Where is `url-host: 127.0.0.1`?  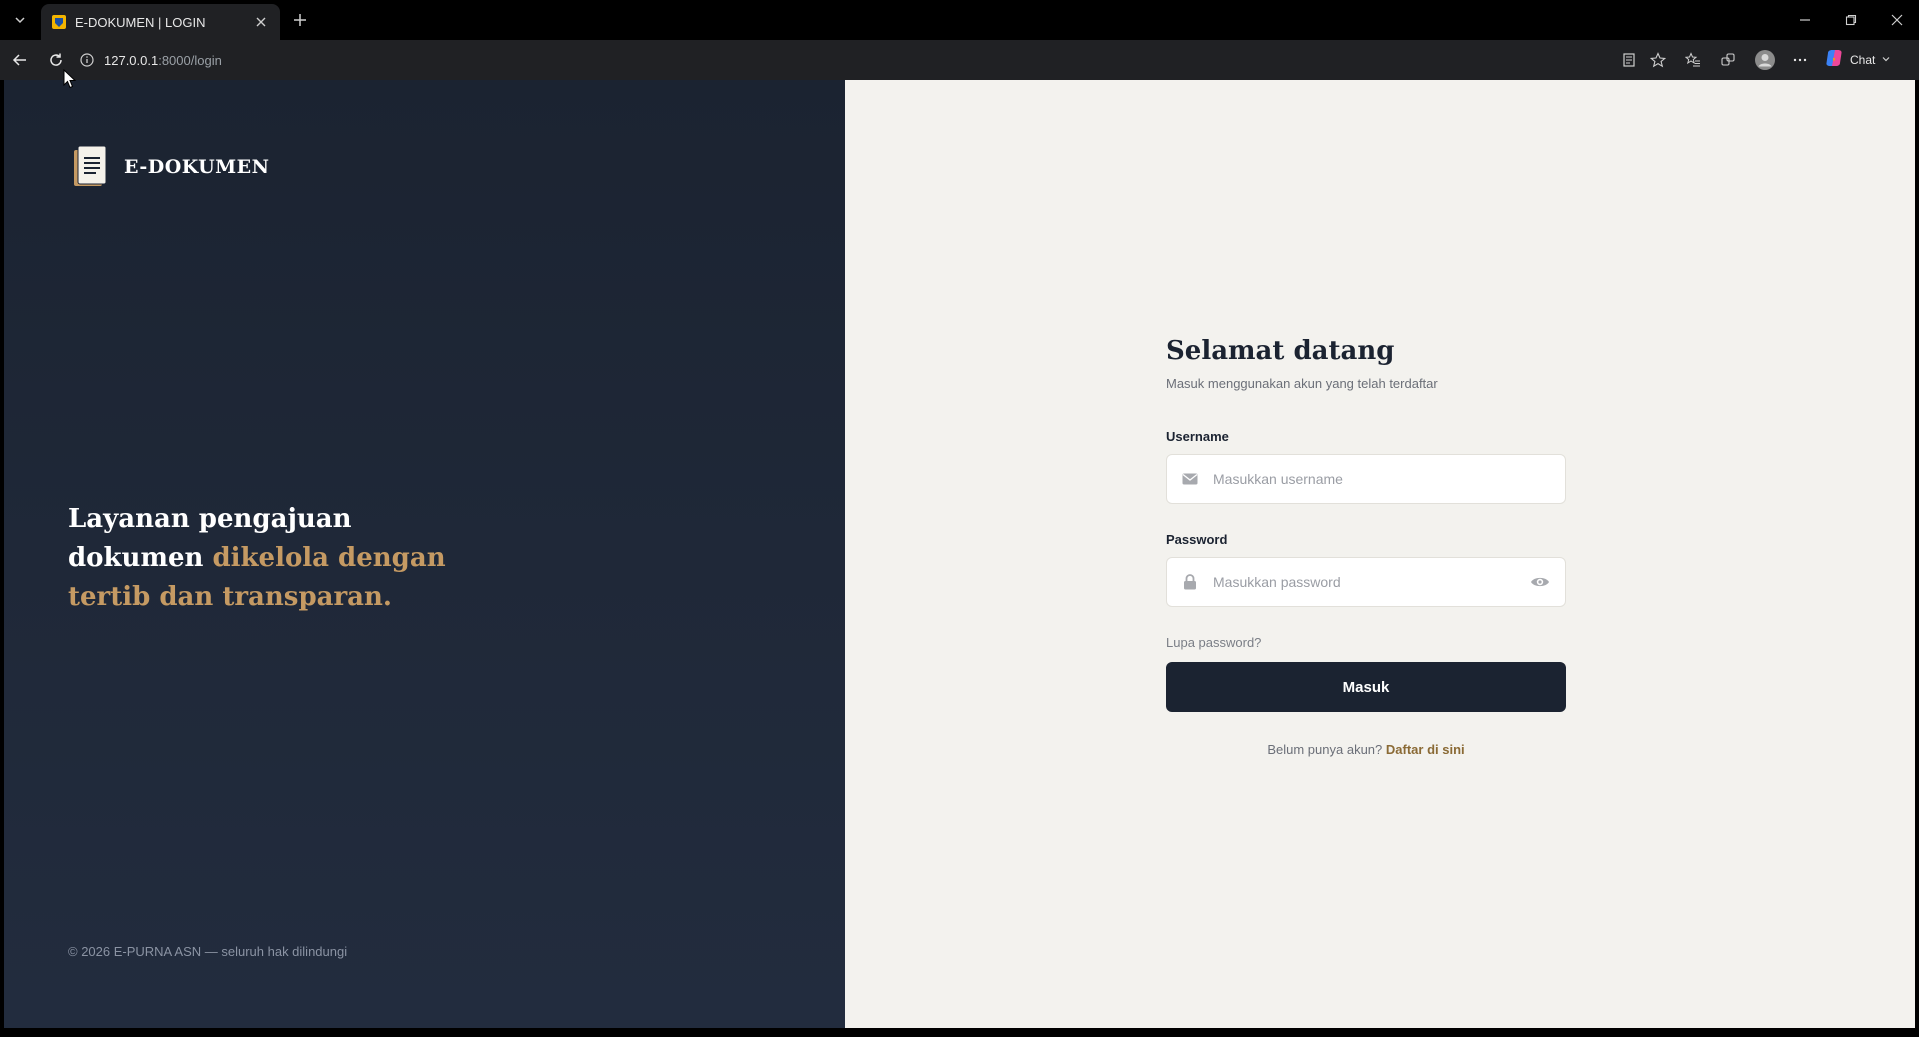 url-host: 127.0.0.1 is located at coordinates (131, 60).